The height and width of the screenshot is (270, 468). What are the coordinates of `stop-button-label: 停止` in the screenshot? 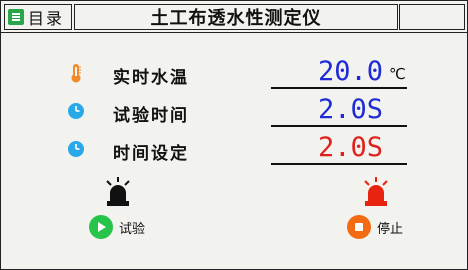 It's located at (390, 229).